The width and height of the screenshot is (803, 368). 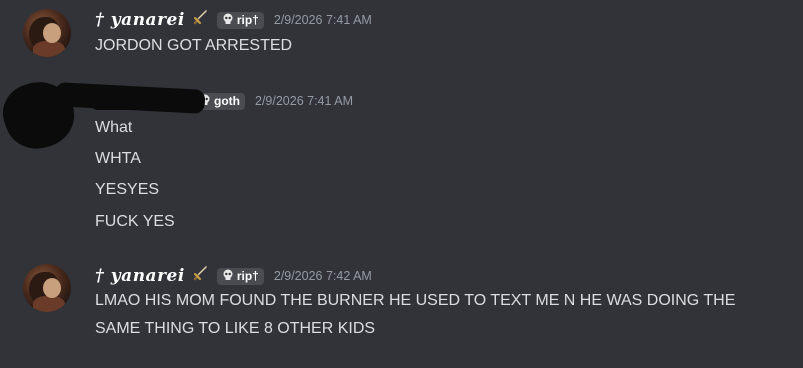 I want to click on message-header: † yanarei rip† 2/9/2026 7:41 AM, so click(x=233, y=20).